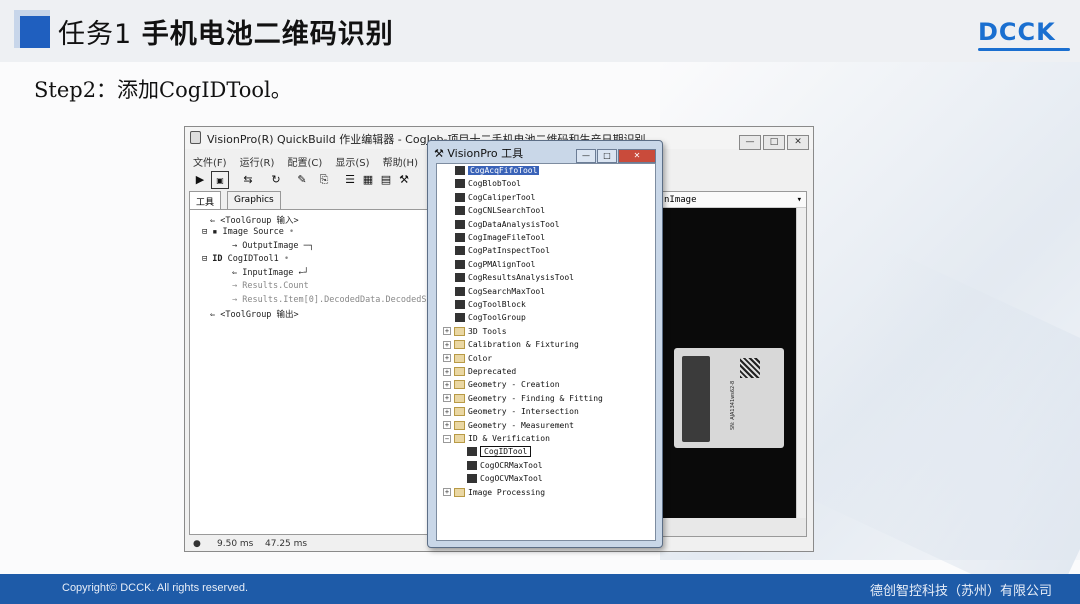  What do you see at coordinates (276, 180) in the screenshot?
I see `reset-icon: ↻` at bounding box center [276, 180].